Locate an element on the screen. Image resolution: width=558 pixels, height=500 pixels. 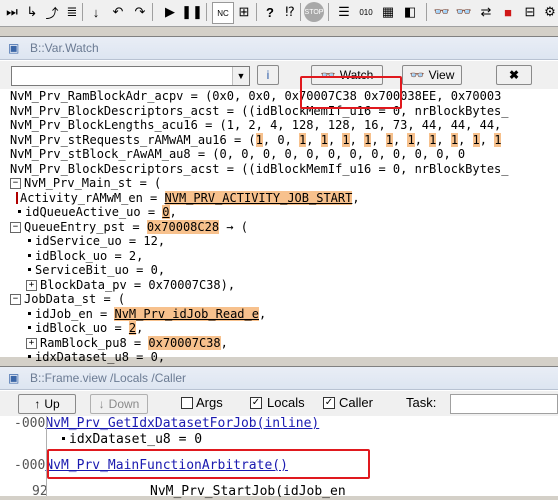
help-icon: ? is located at coordinates (270, 12).